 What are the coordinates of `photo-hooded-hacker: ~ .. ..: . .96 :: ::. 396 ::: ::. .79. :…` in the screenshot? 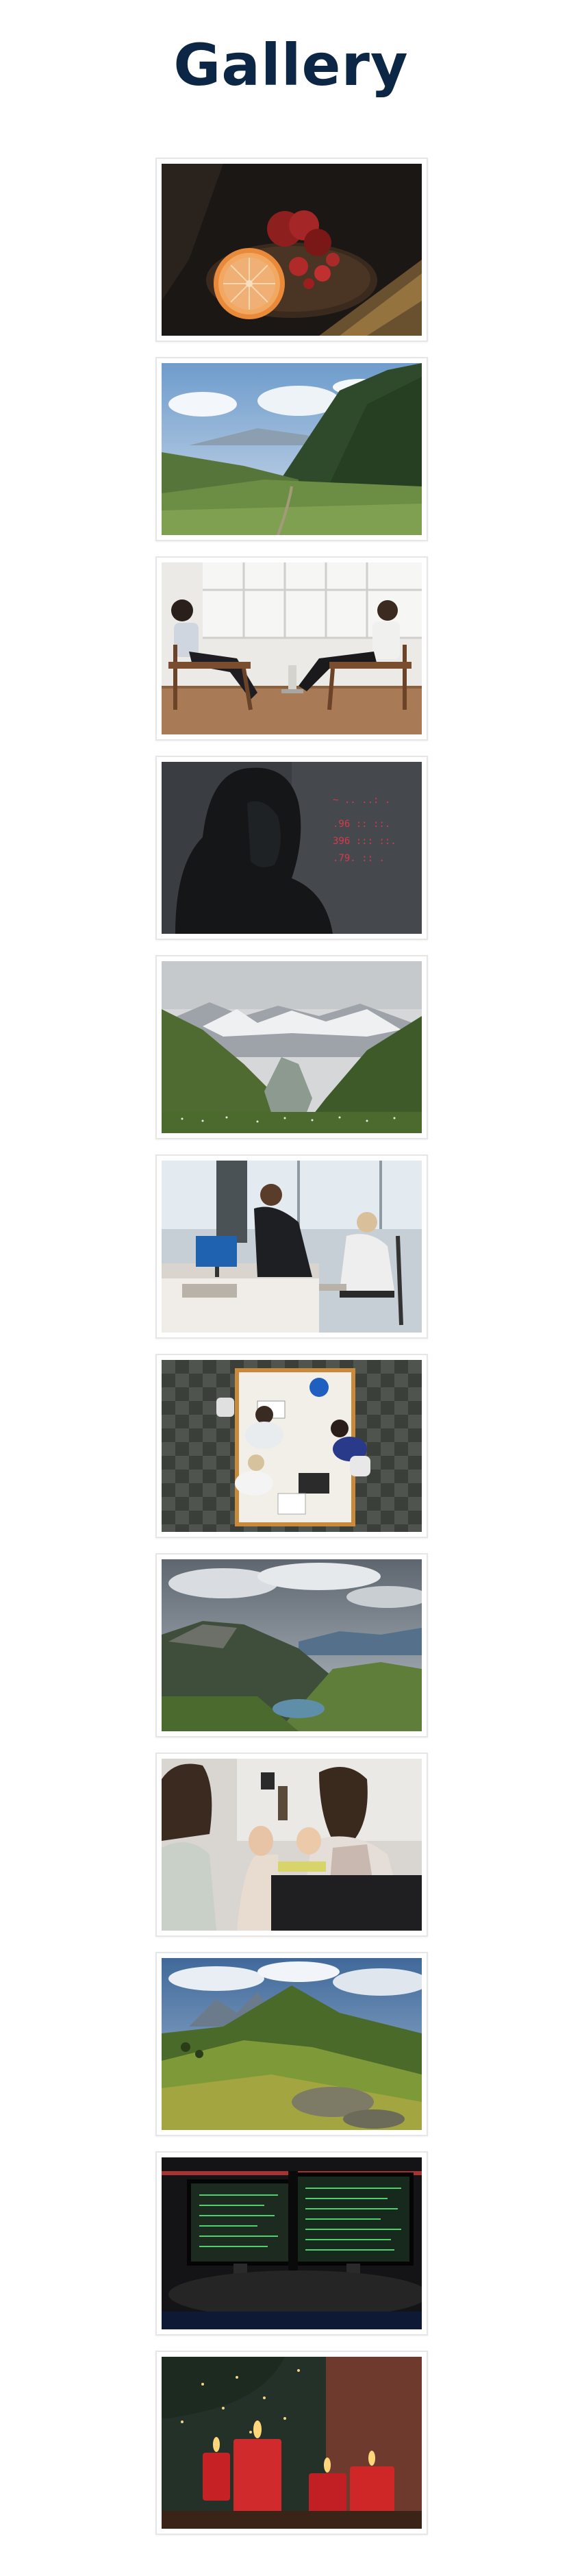 It's located at (292, 848).